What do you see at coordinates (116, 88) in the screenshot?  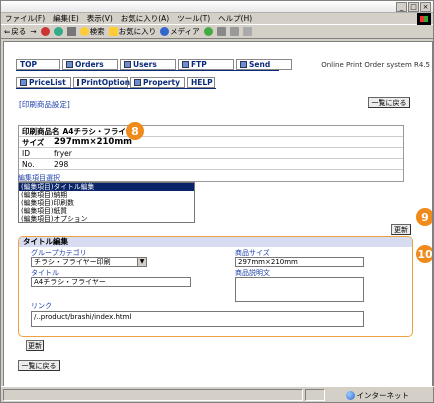 I see `secondary-tabs-underline` at bounding box center [116, 88].